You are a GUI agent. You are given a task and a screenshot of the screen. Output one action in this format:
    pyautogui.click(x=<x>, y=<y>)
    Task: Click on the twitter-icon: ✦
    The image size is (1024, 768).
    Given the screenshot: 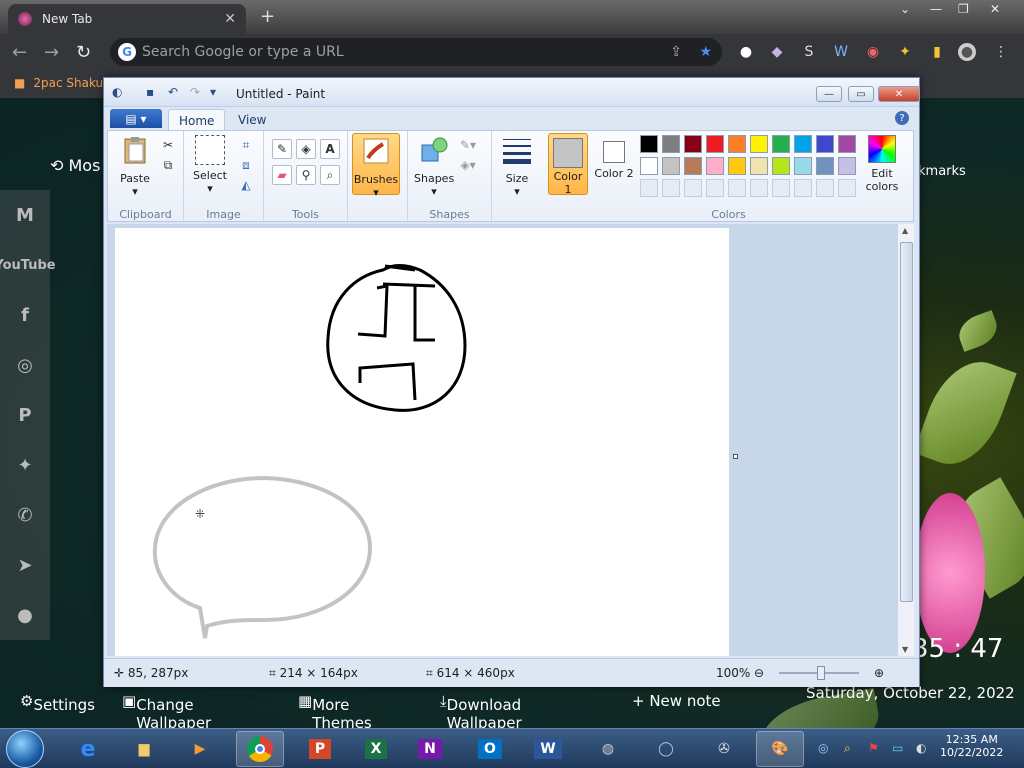 What is the action you would take?
    pyautogui.click(x=25, y=465)
    